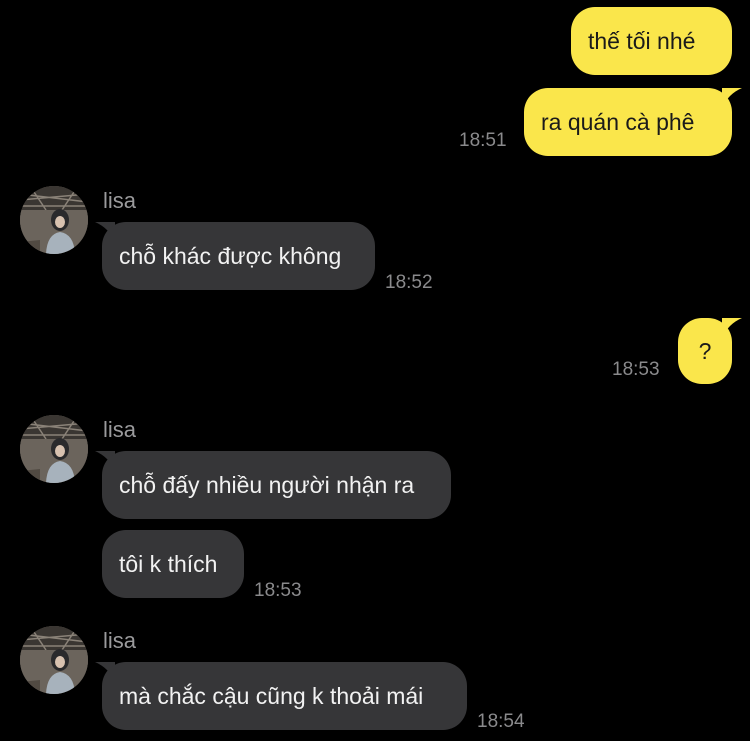 The height and width of the screenshot is (741, 750). What do you see at coordinates (271, 696) in the screenshot?
I see `message-text: mà chắc cậu cũng k thoải mái` at bounding box center [271, 696].